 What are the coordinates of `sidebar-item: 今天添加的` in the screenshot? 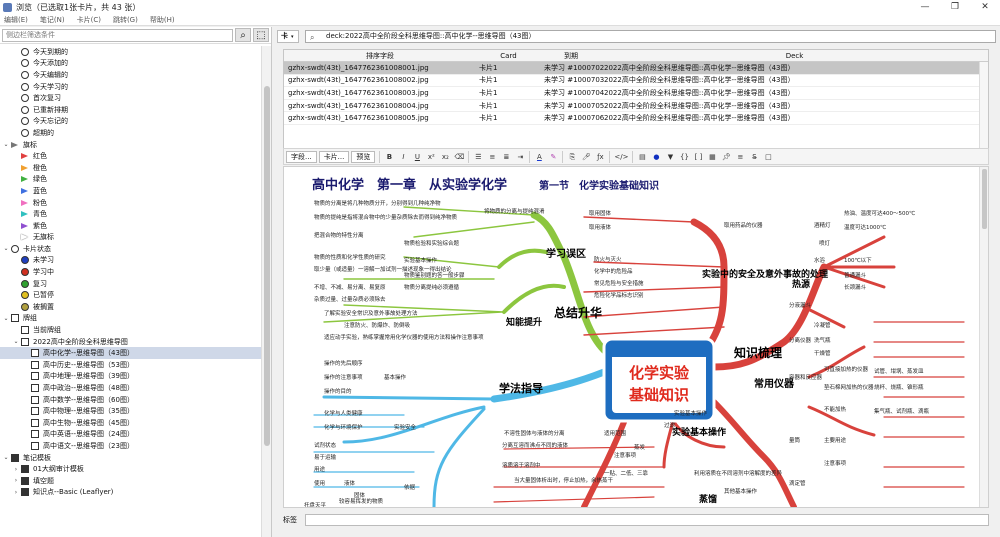 It's located at (131, 64).